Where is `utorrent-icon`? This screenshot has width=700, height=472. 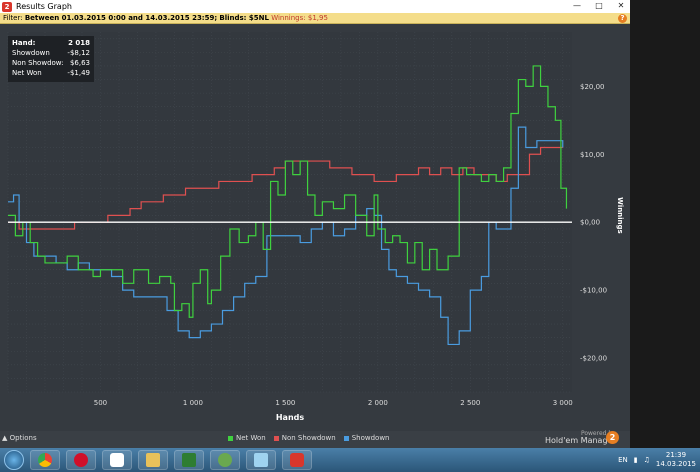
utorrent-icon is located at coordinates (225, 460).